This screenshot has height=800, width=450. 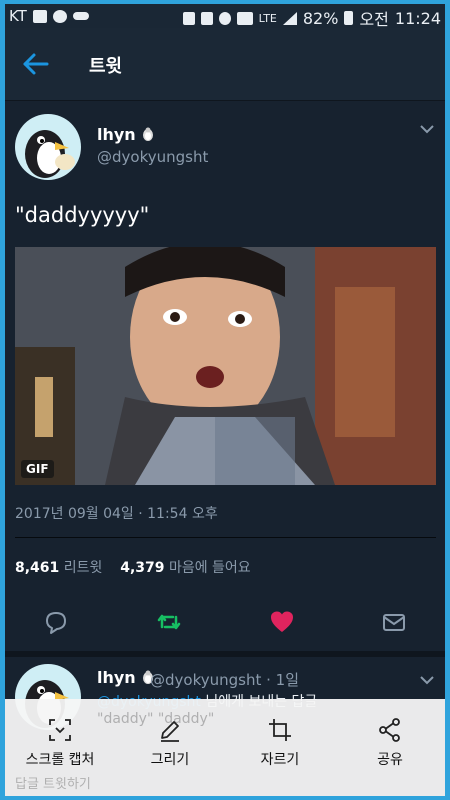 What do you see at coordinates (37, 469) in the screenshot?
I see `gif-badge: GIF` at bounding box center [37, 469].